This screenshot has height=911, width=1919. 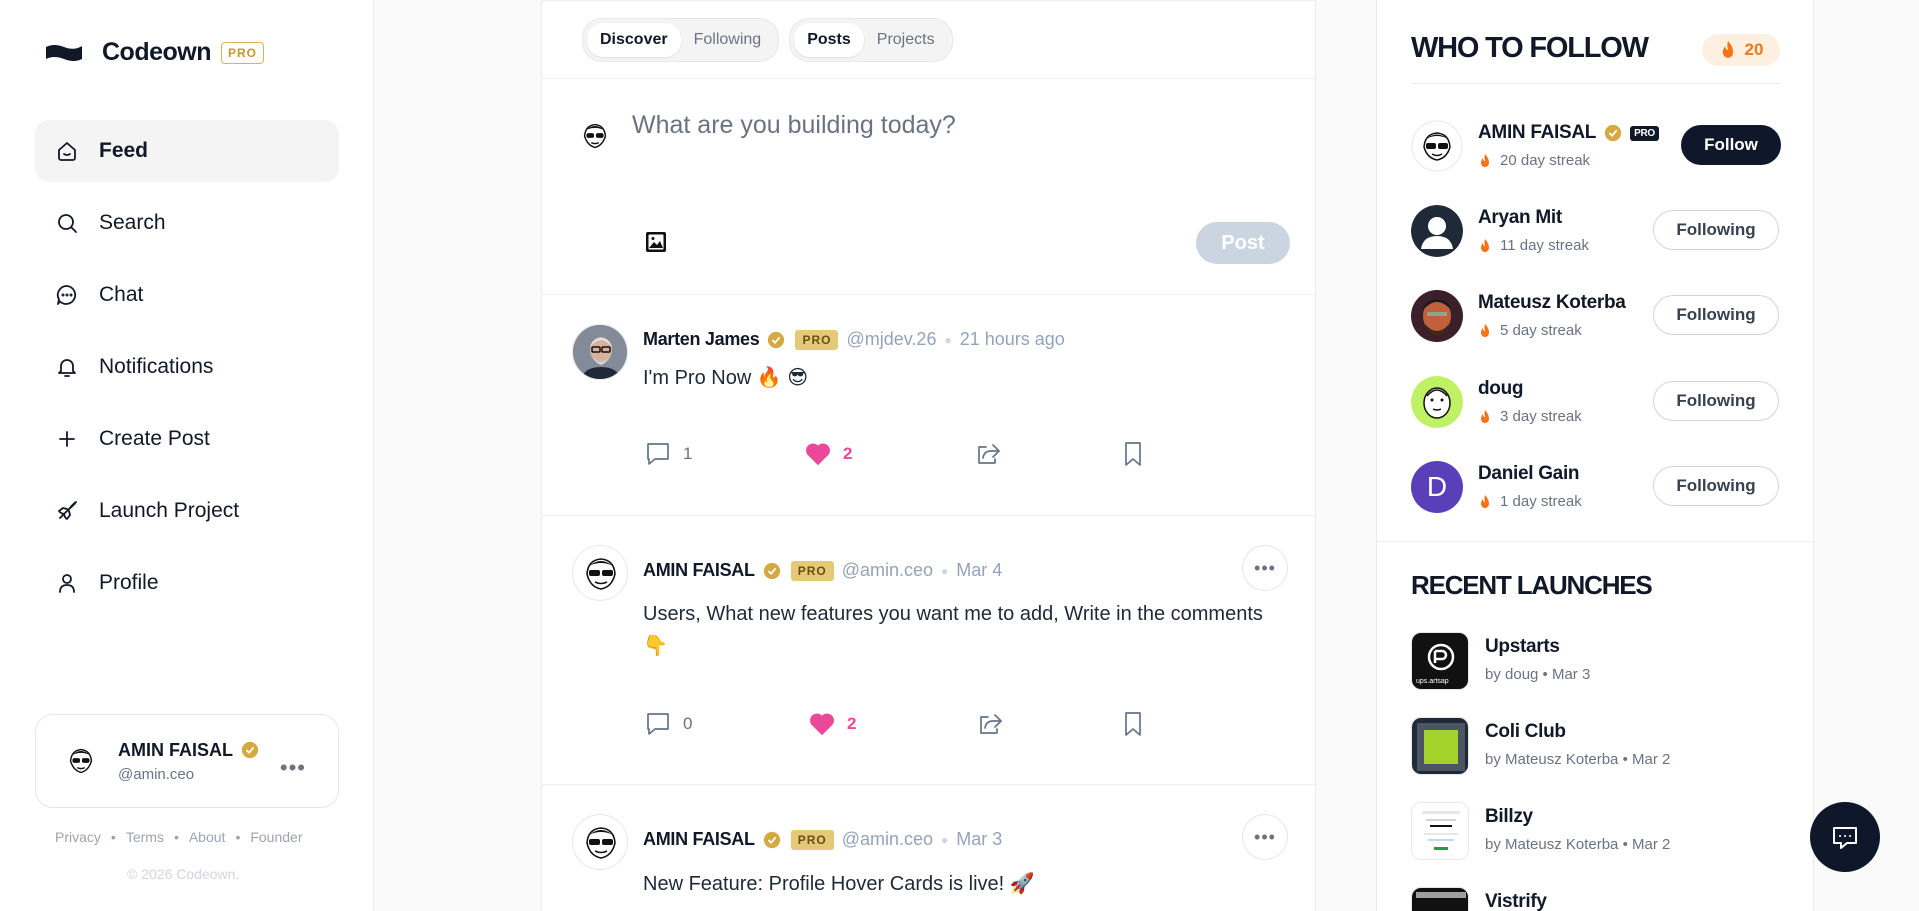 I want to click on follow-suggestion-name: doug, so click(x=1501, y=389).